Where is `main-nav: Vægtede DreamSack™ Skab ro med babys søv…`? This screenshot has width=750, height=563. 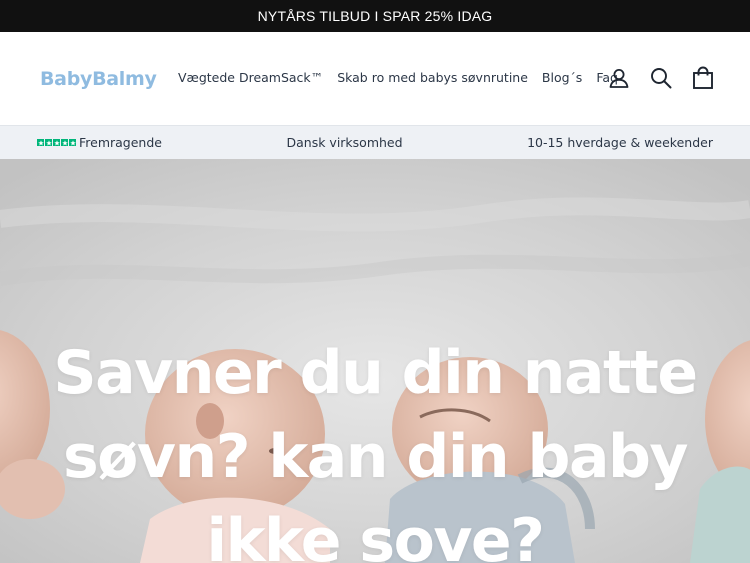
main-nav: Vægtede DreamSack™ Skab ro med babys søv… is located at coordinates (405, 77).